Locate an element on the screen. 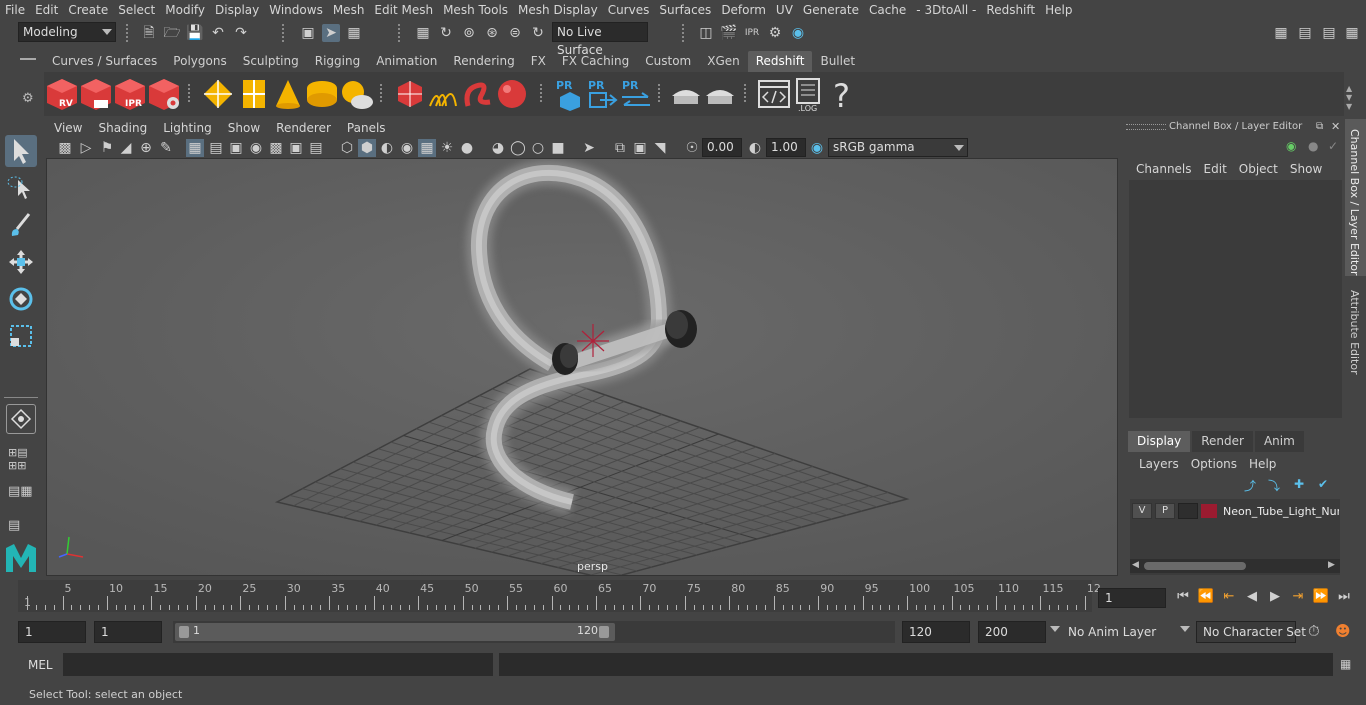 The image size is (1366, 705). float-panel-icon: ⧉ is located at coordinates (1319, 126).